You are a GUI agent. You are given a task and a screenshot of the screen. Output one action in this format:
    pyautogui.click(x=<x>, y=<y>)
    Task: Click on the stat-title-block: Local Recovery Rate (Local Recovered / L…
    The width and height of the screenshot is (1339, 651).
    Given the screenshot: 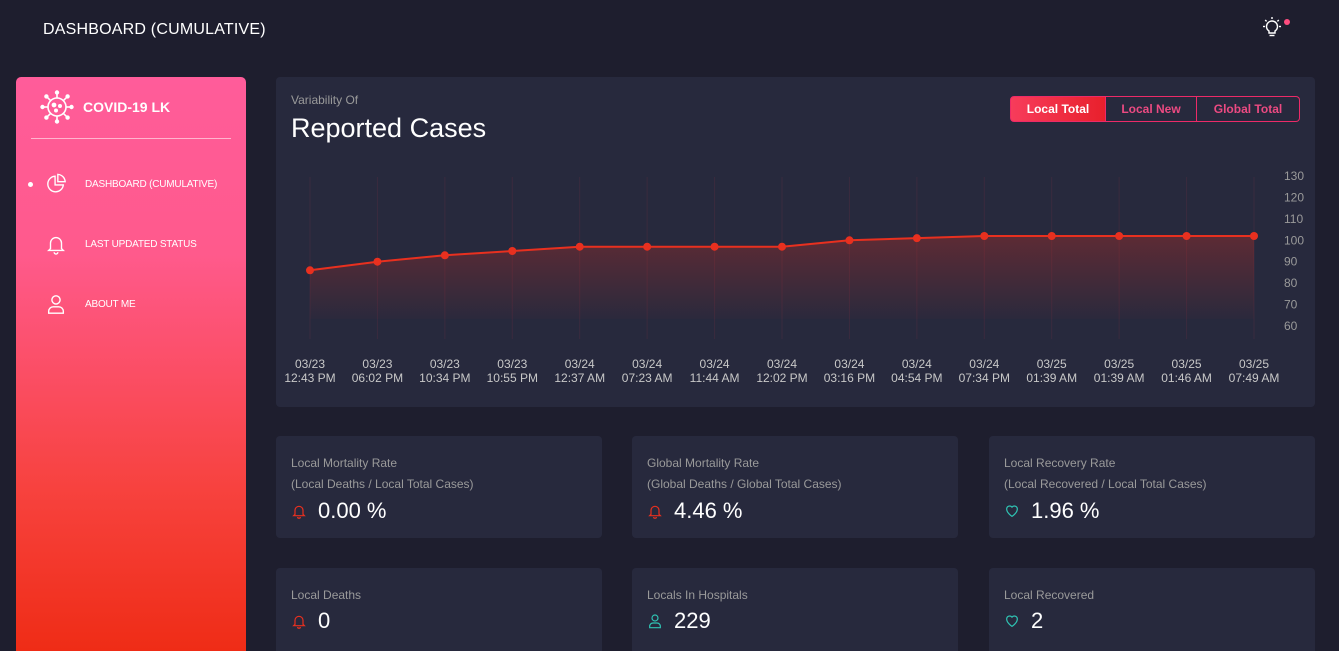 What is the action you would take?
    pyautogui.click(x=1105, y=474)
    